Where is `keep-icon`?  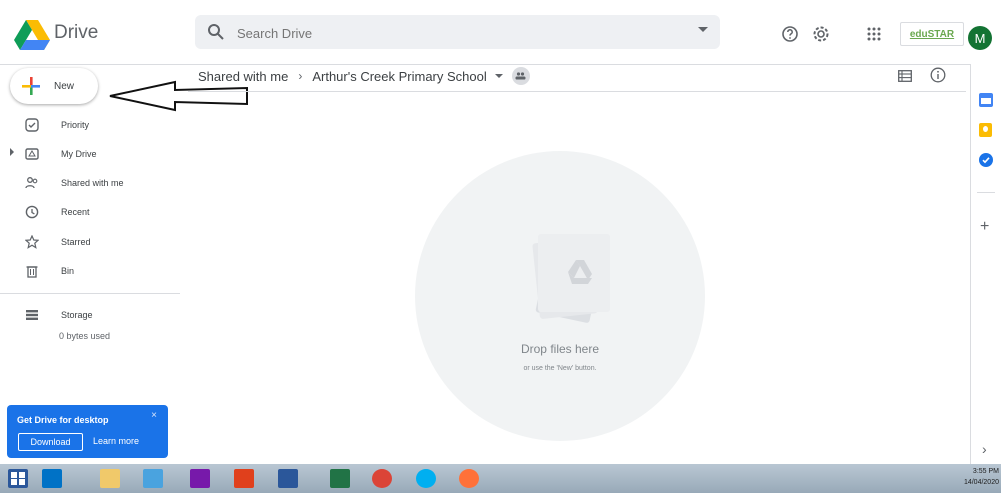
keep-icon is located at coordinates (985, 130).